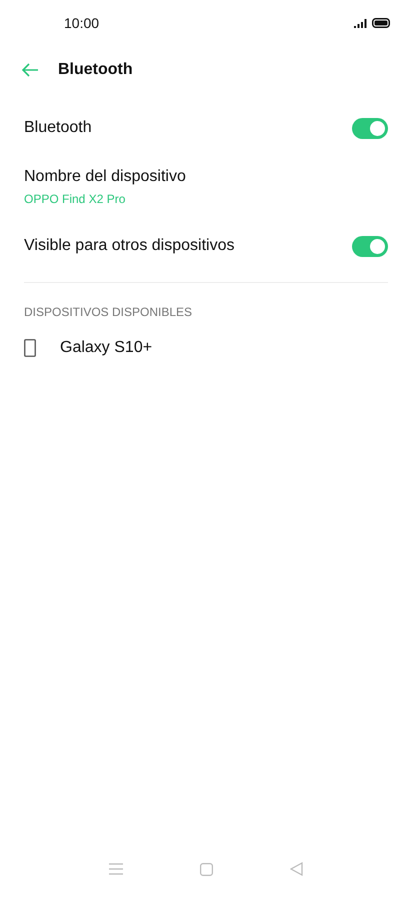 This screenshot has width=412, height=906. I want to click on menu-button, so click(115, 869).